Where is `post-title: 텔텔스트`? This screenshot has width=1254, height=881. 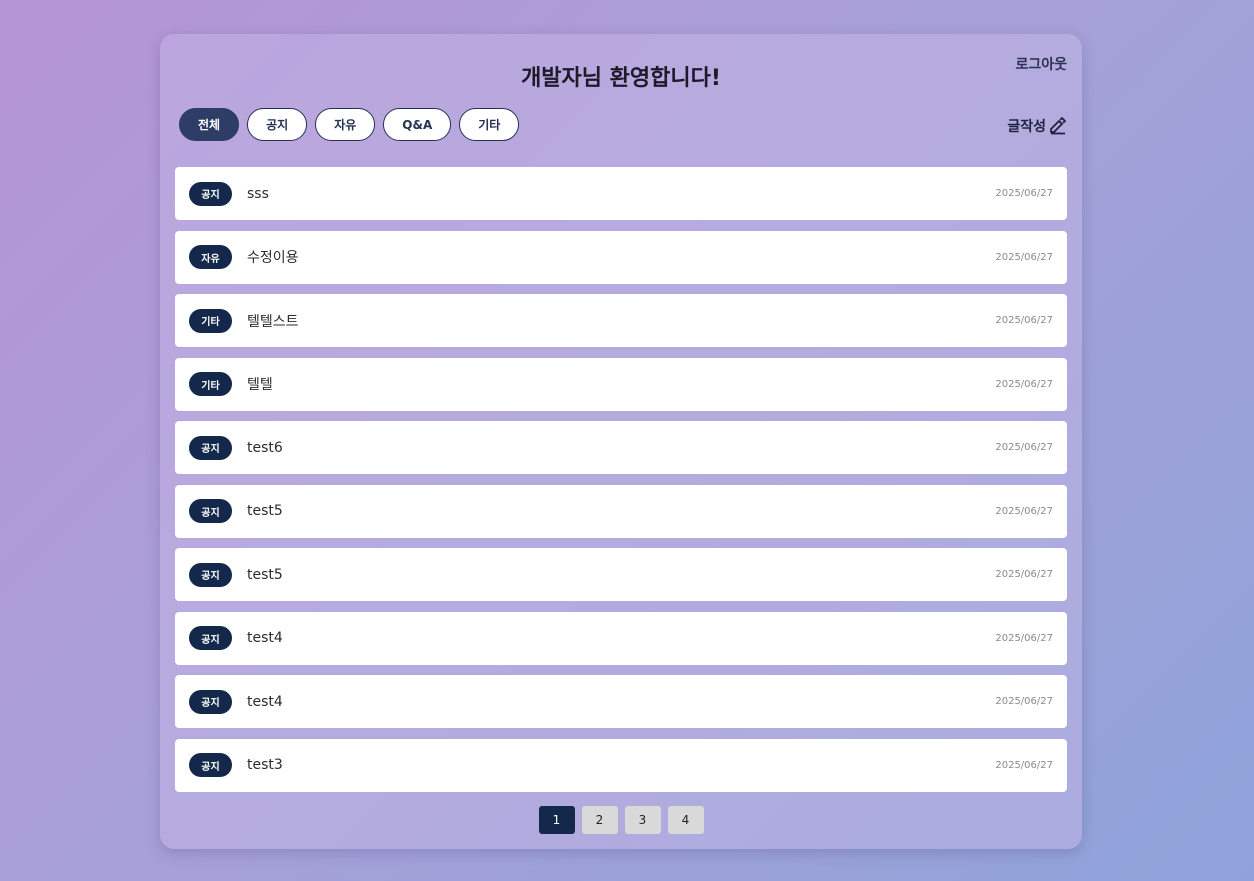
post-title: 텔텔스트 is located at coordinates (273, 321).